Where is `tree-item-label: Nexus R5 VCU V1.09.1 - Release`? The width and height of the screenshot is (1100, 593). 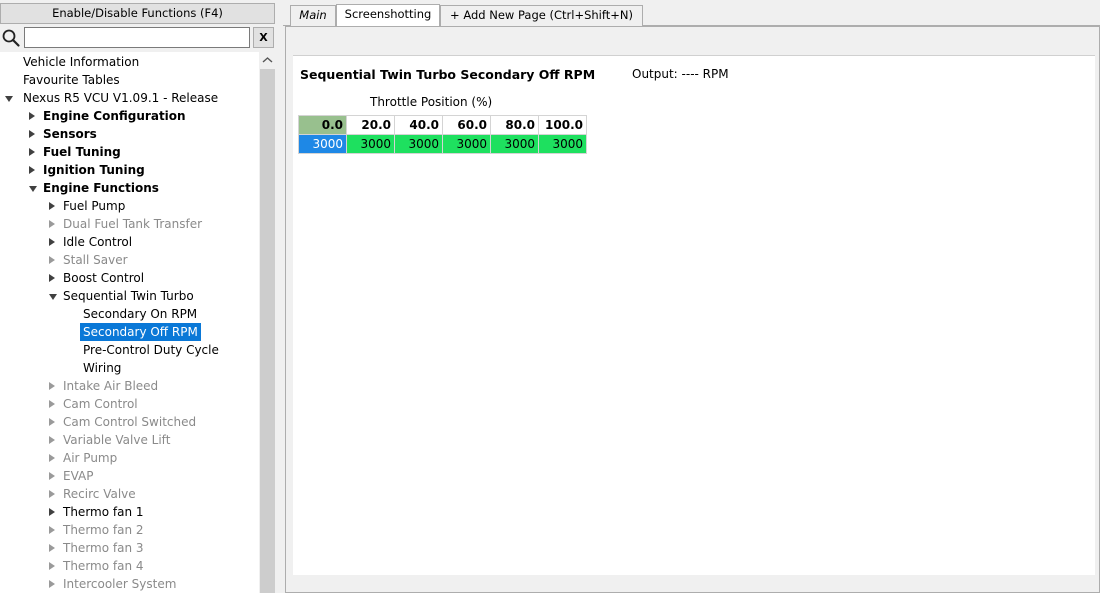
tree-item-label: Nexus R5 VCU V1.09.1 - Release is located at coordinates (121, 98).